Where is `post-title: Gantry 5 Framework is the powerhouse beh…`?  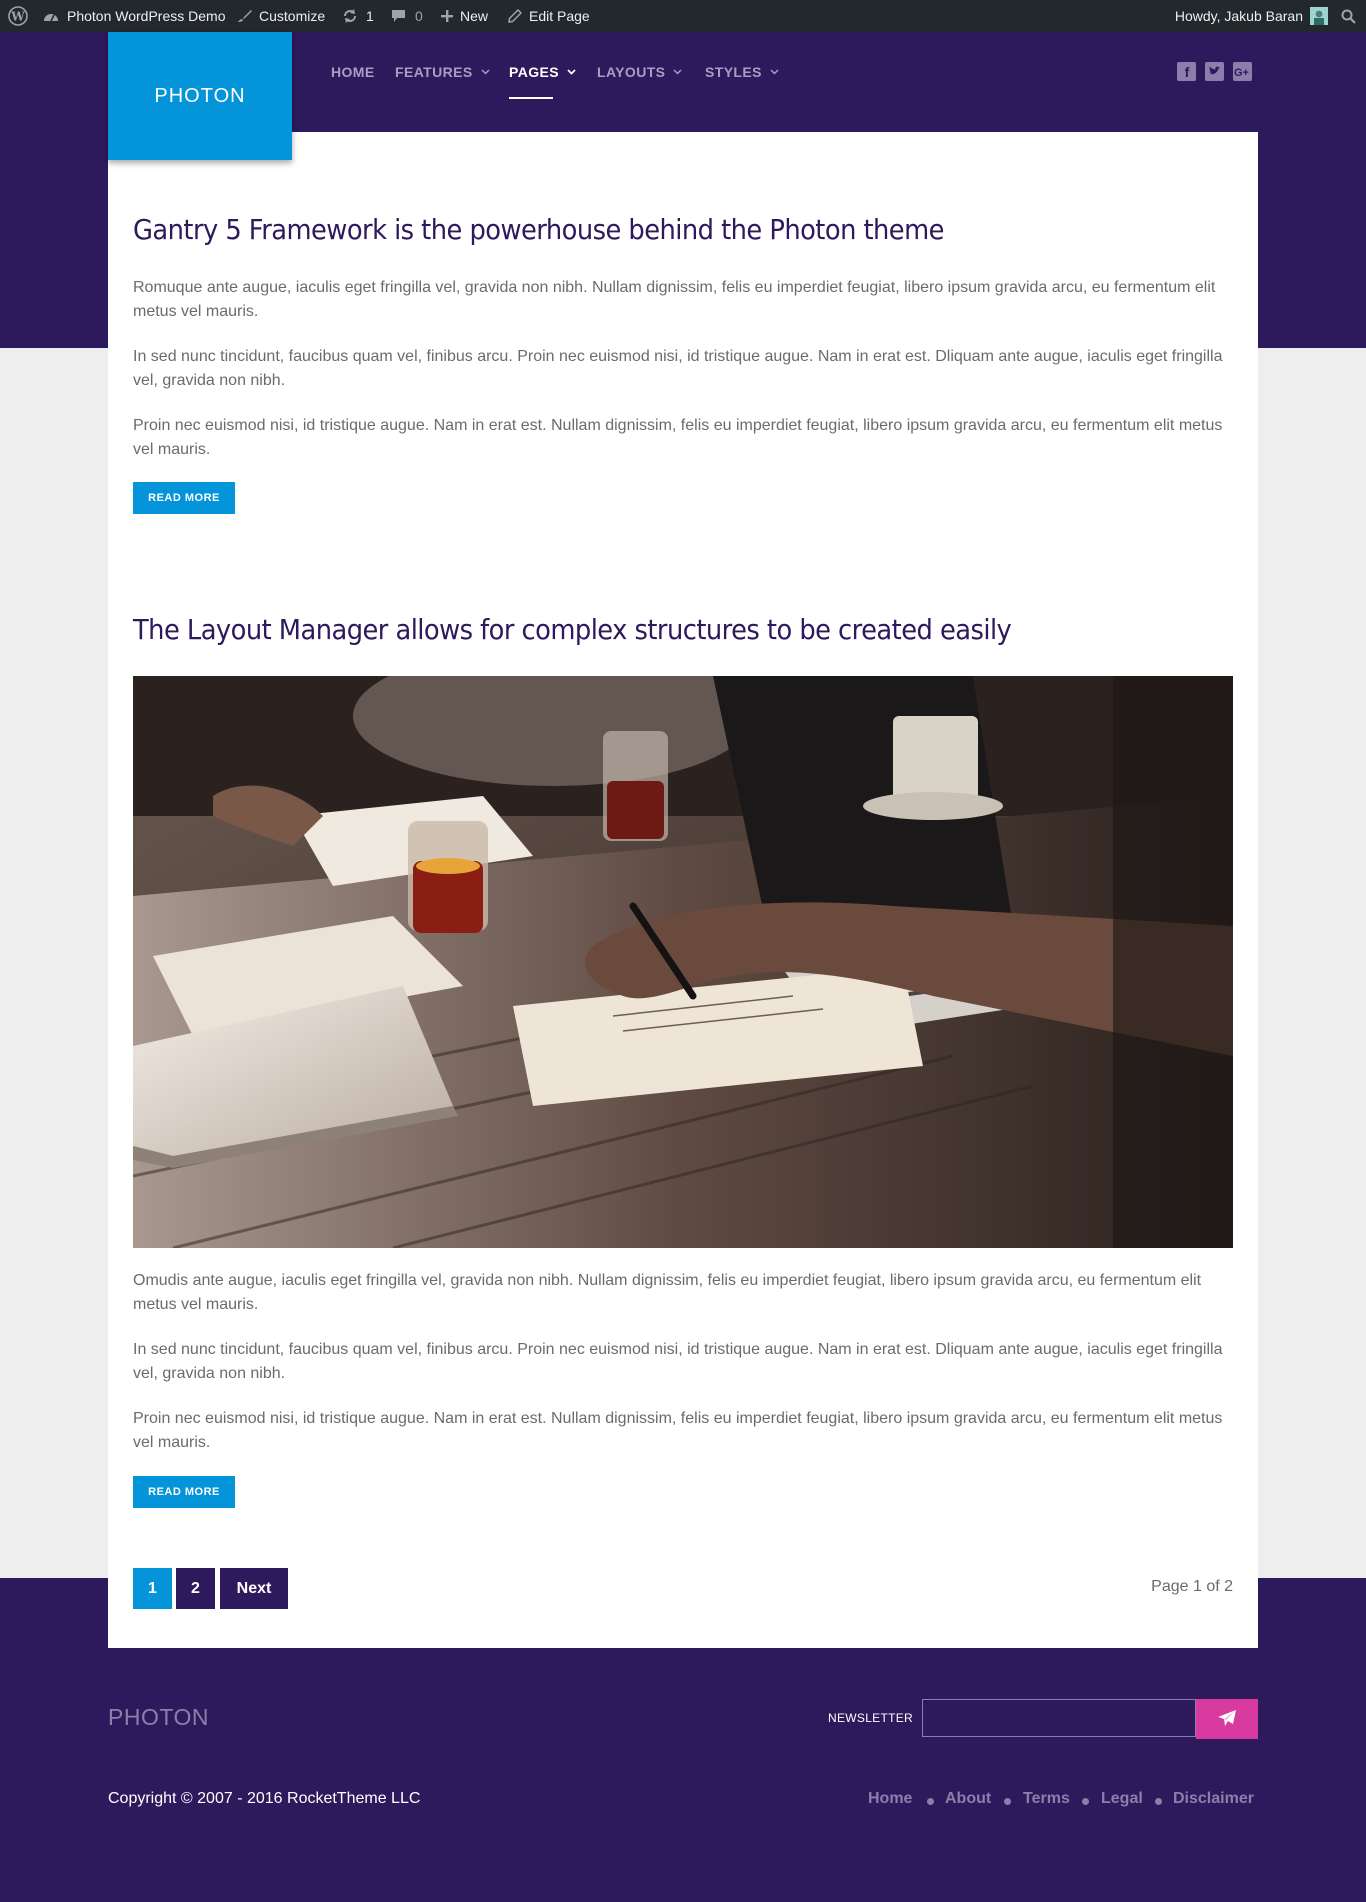
post-title: Gantry 5 Framework is the powerhouse beh… is located at coordinates (538, 229).